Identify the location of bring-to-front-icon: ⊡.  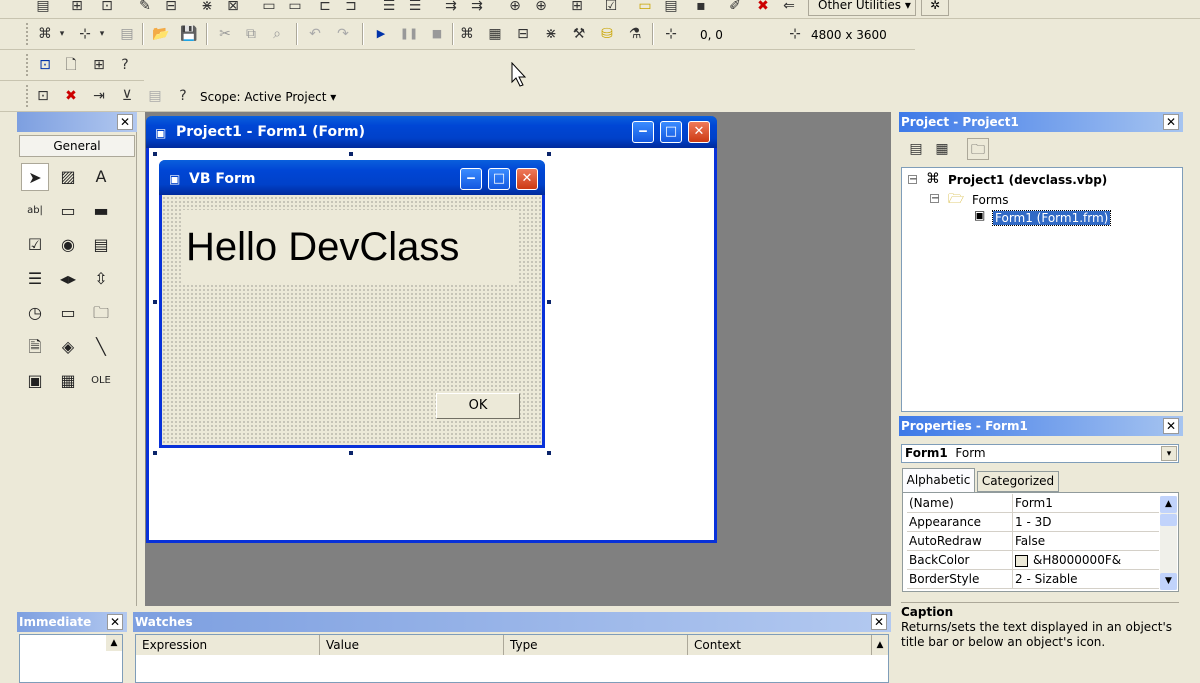
(45, 65).